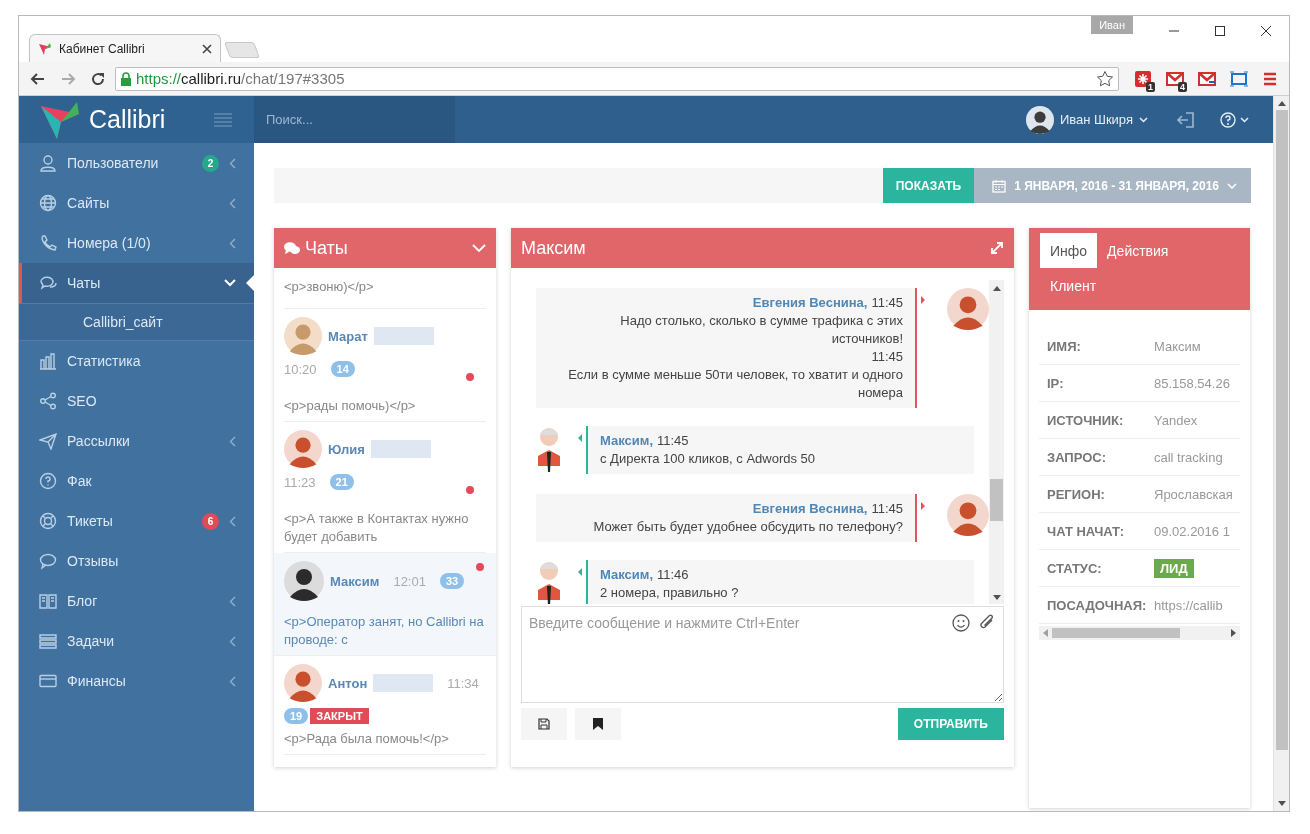 Image resolution: width=1310 pixels, height=834 pixels. I want to click on count-badge: 2, so click(210, 163).